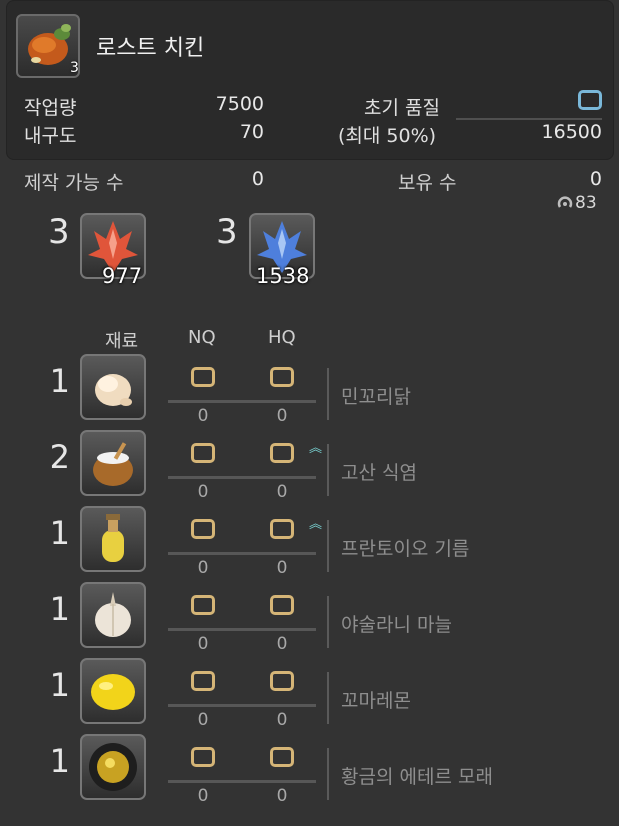  Describe the element at coordinates (396, 625) in the screenshot. I see `material-name: 야술라니 마늘` at that location.